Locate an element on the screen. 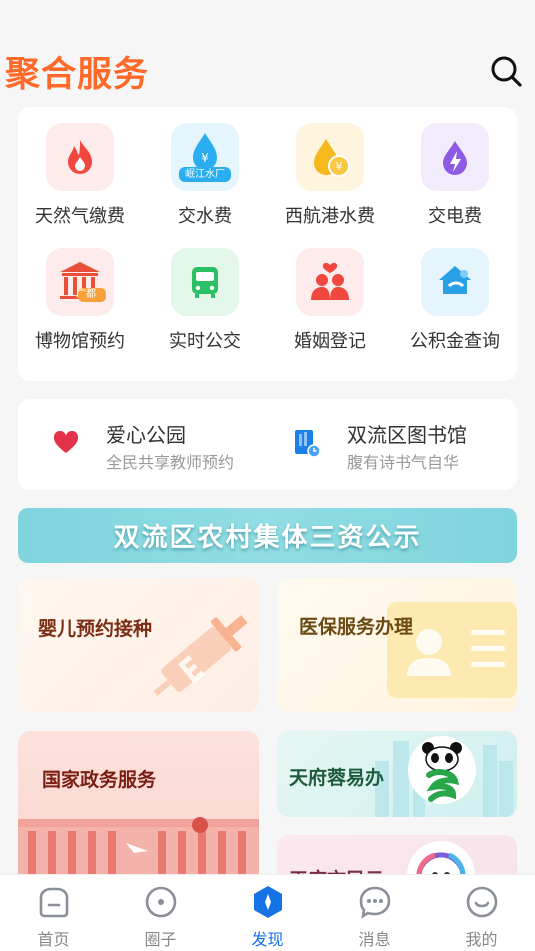  home-icon is located at coordinates (54, 902).